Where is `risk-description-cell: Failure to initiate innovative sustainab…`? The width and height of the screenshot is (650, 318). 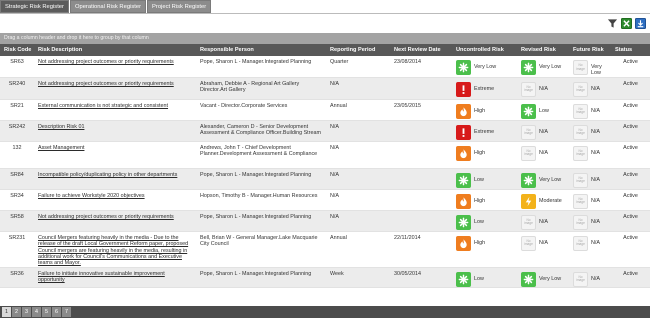
risk-description-cell: Failure to initiate innovative sustainab… is located at coordinates (115, 277).